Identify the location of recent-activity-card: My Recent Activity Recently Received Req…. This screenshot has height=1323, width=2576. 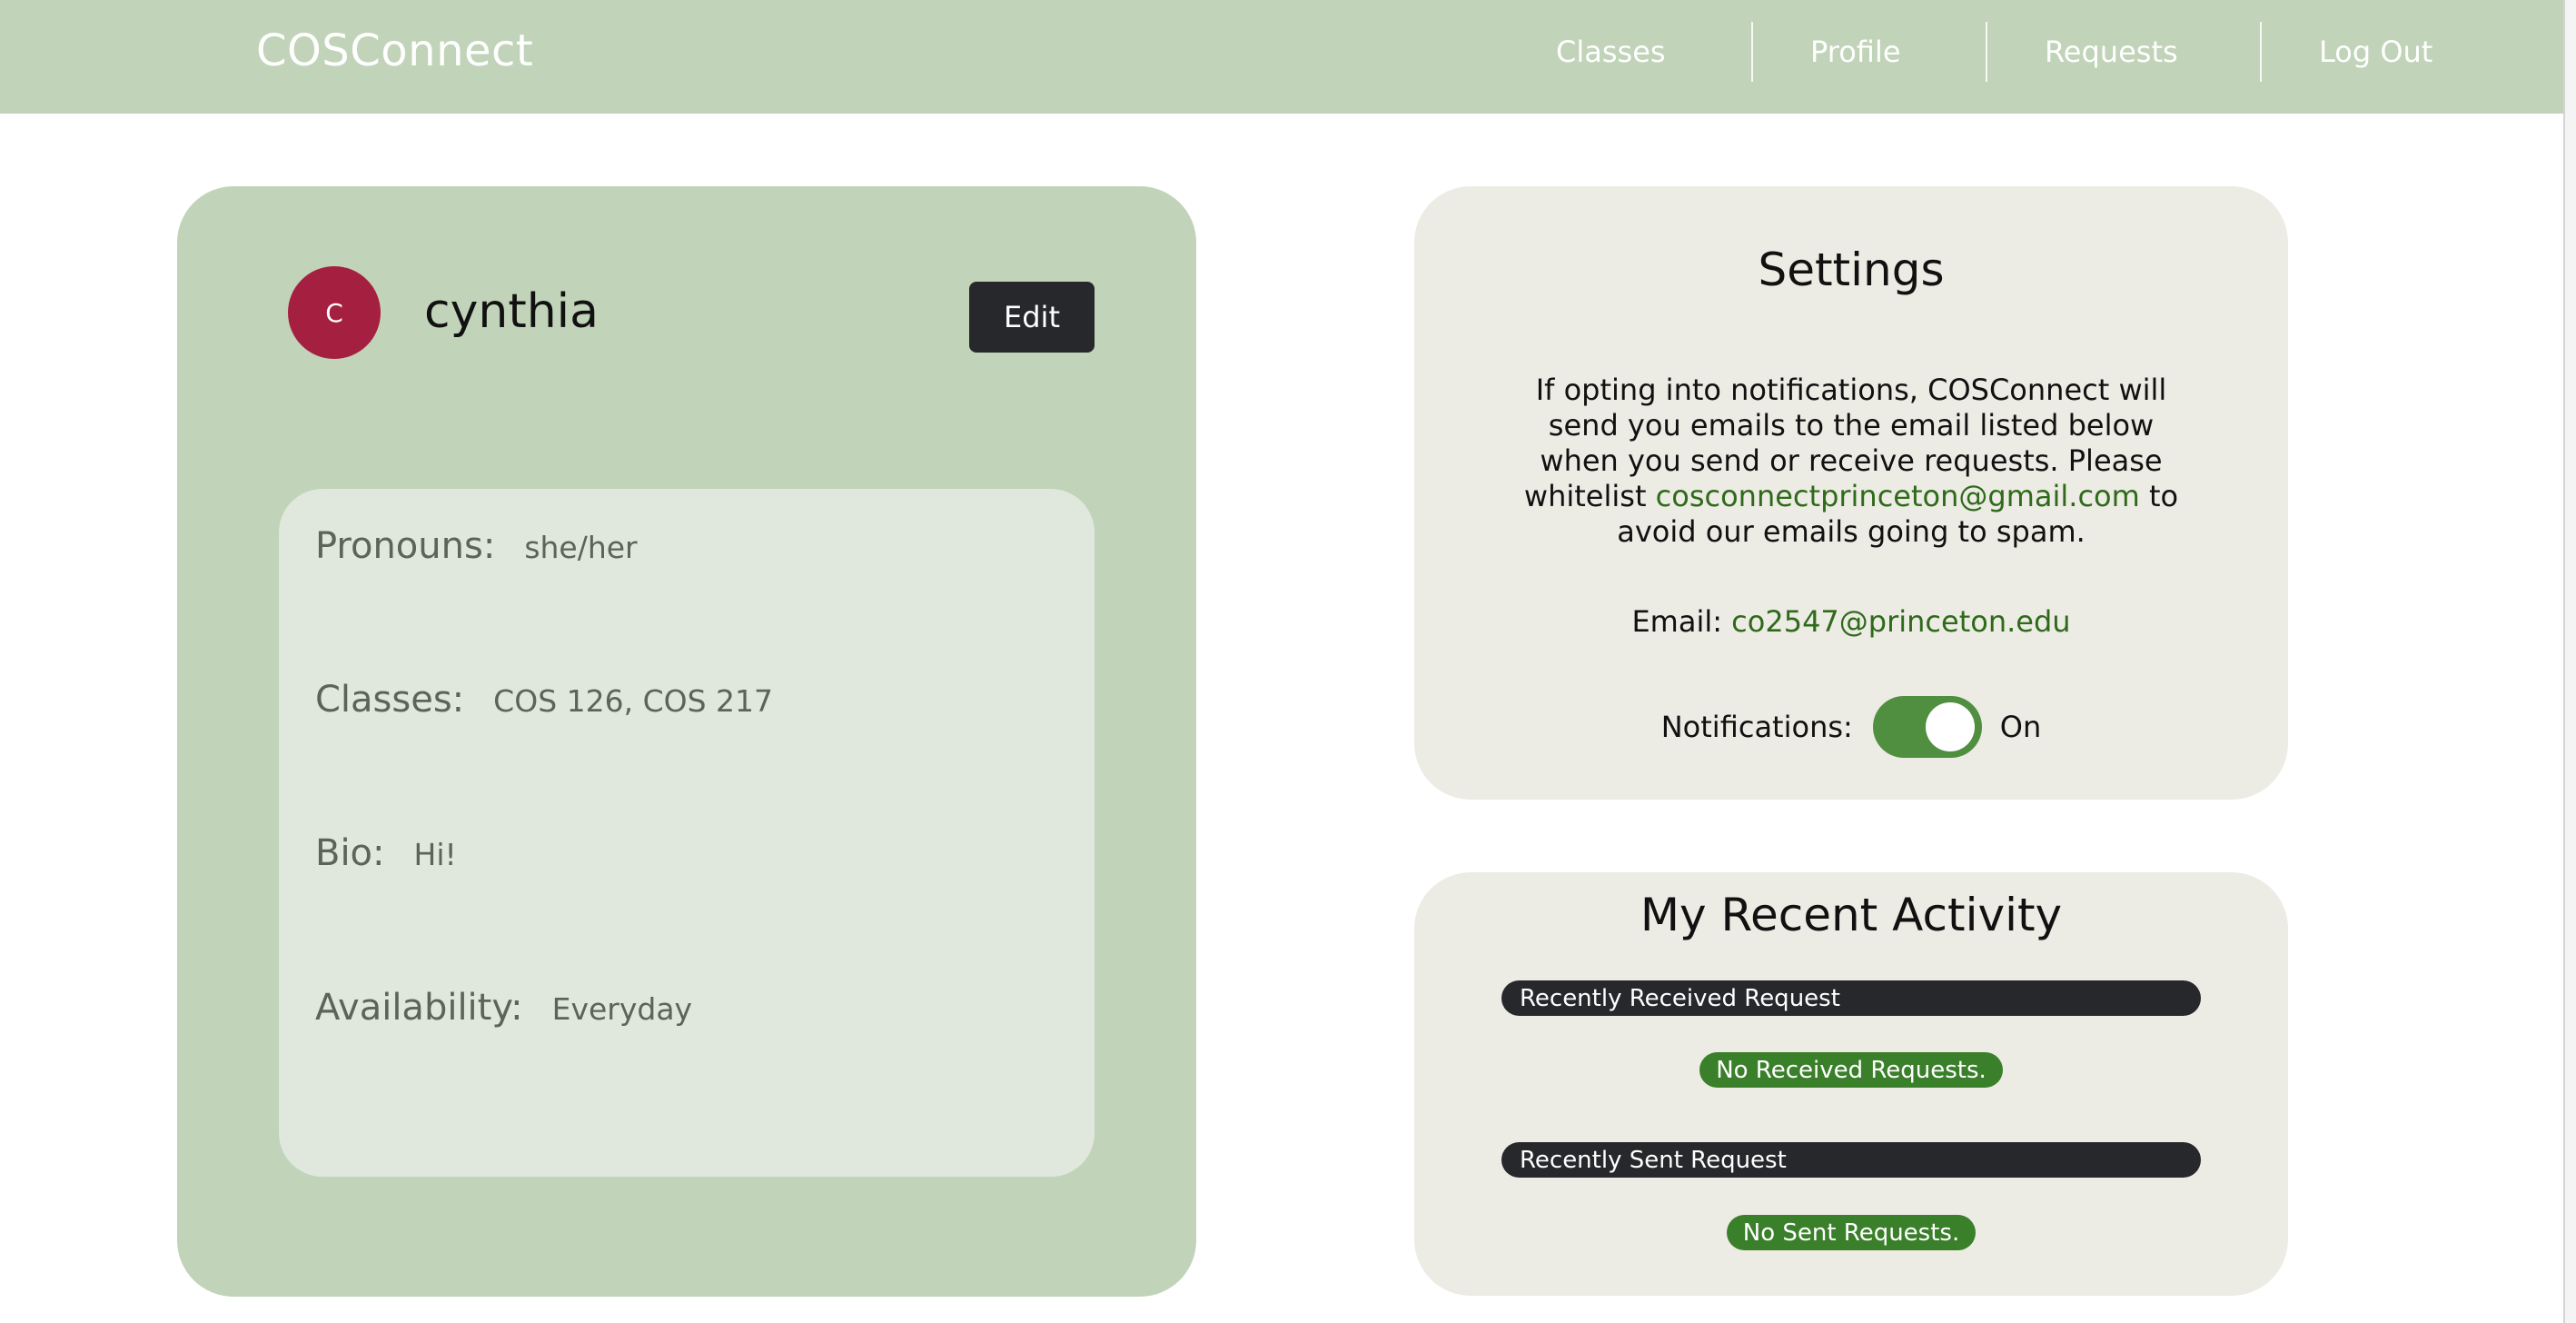
(1851, 1084).